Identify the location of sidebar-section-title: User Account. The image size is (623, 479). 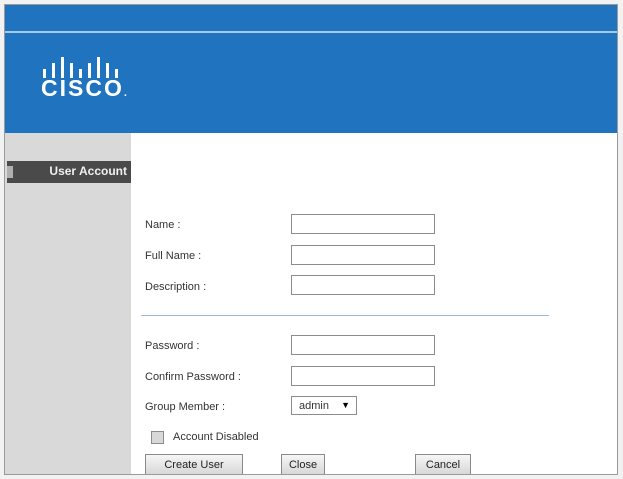
(88, 171).